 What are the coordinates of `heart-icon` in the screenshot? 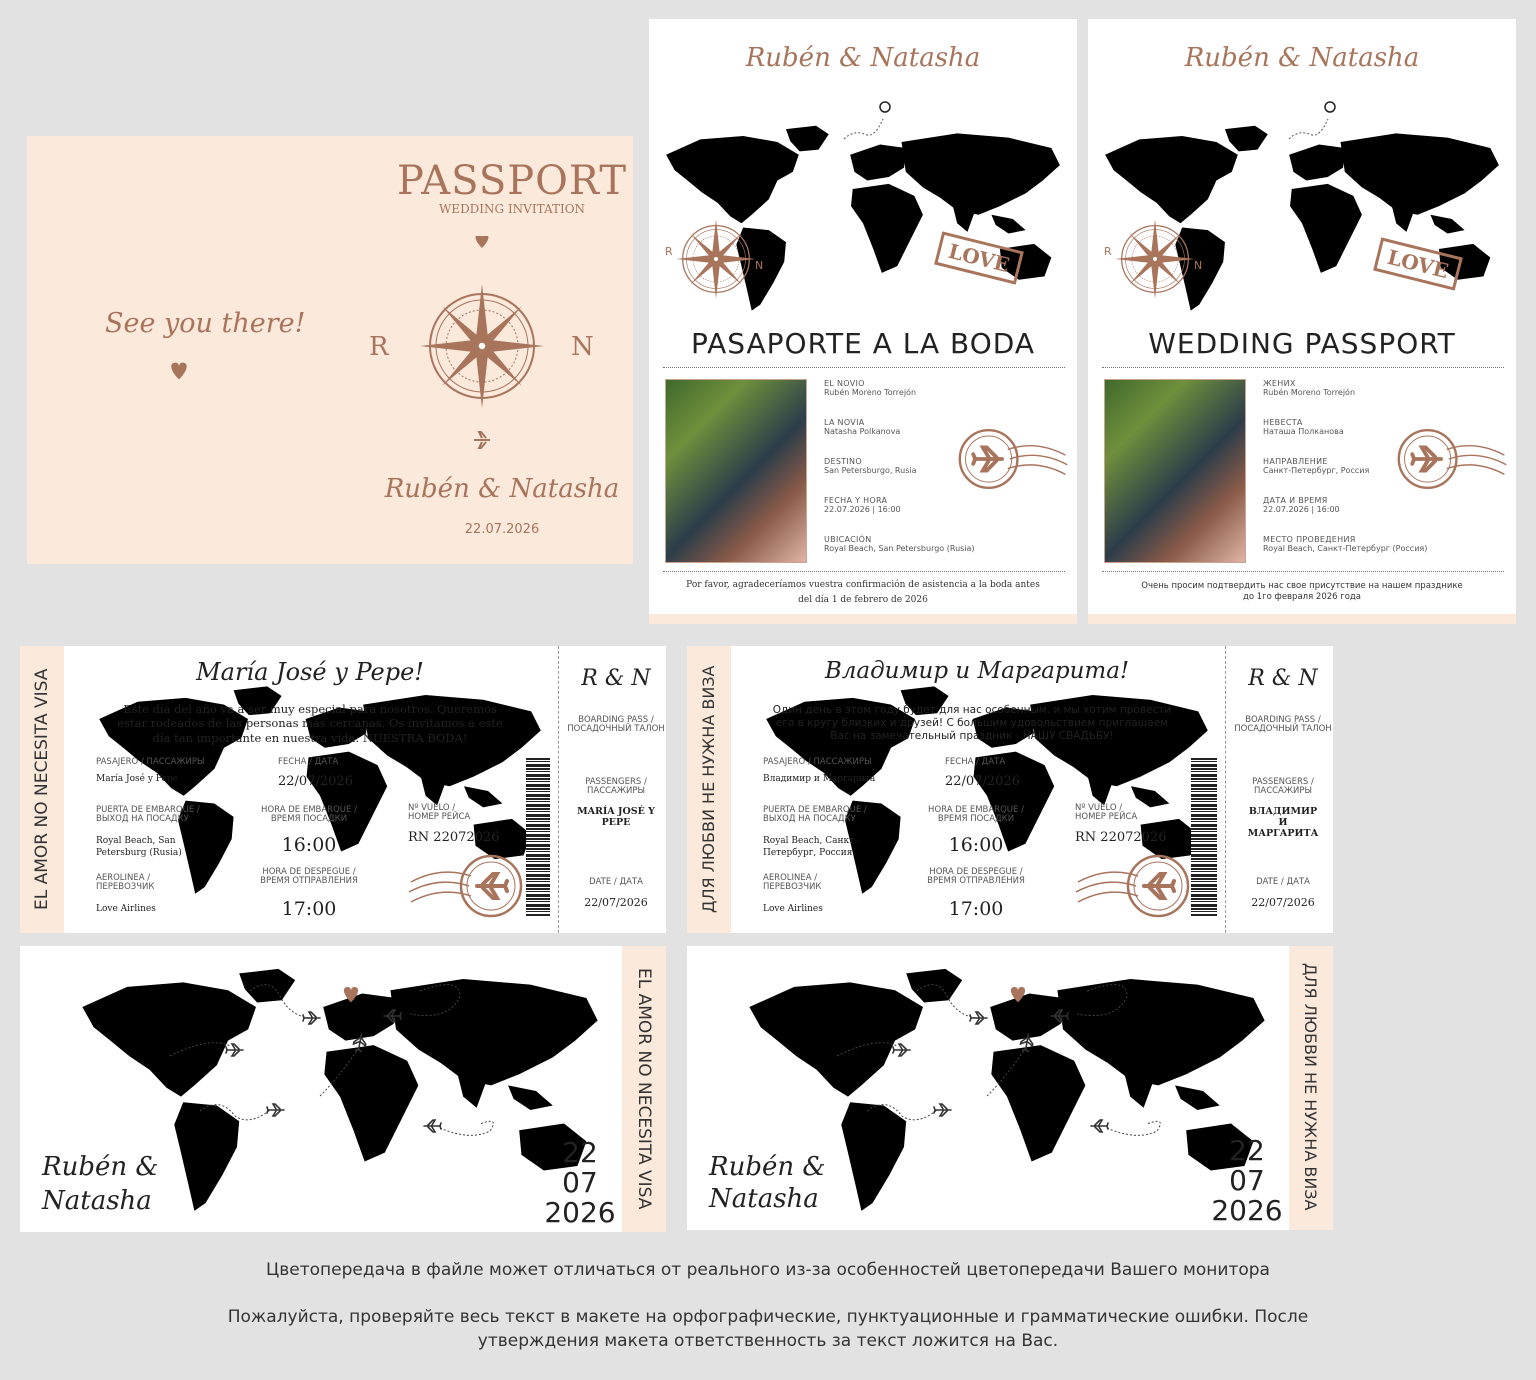 It's located at (179, 371).